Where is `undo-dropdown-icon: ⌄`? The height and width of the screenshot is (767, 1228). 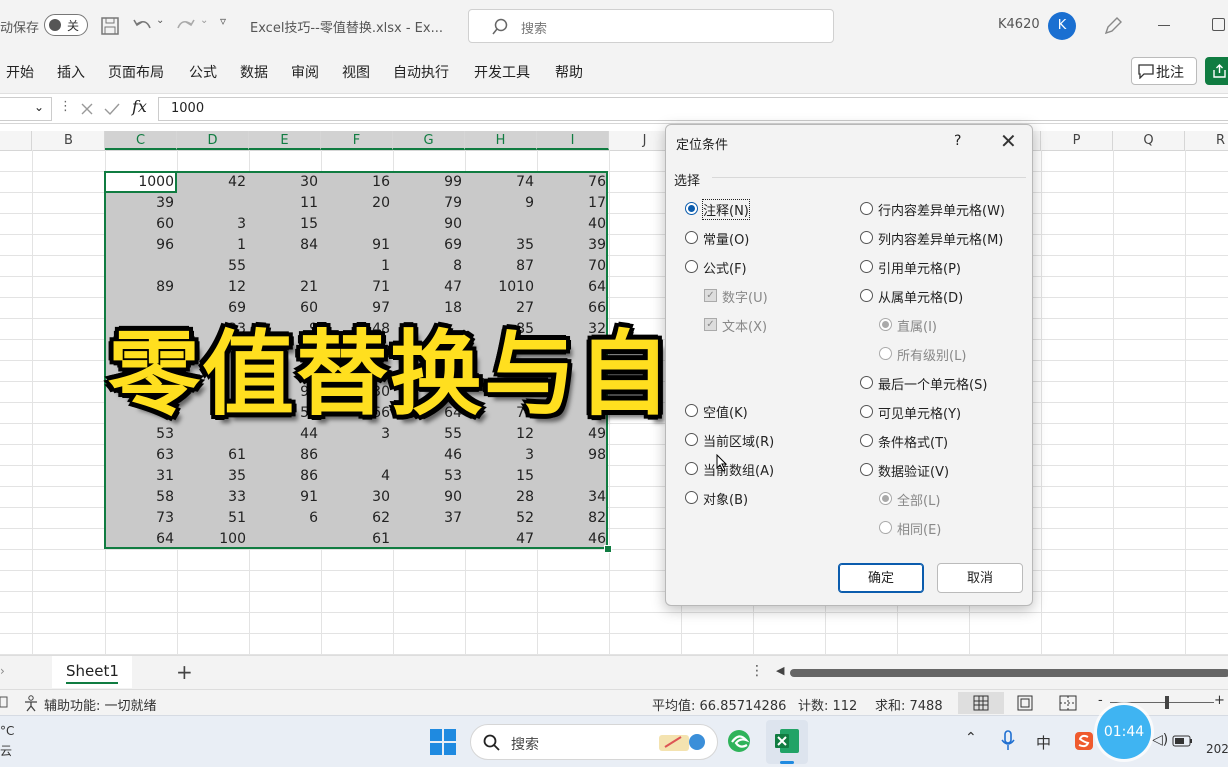
undo-dropdown-icon: ⌄ is located at coordinates (160, 20).